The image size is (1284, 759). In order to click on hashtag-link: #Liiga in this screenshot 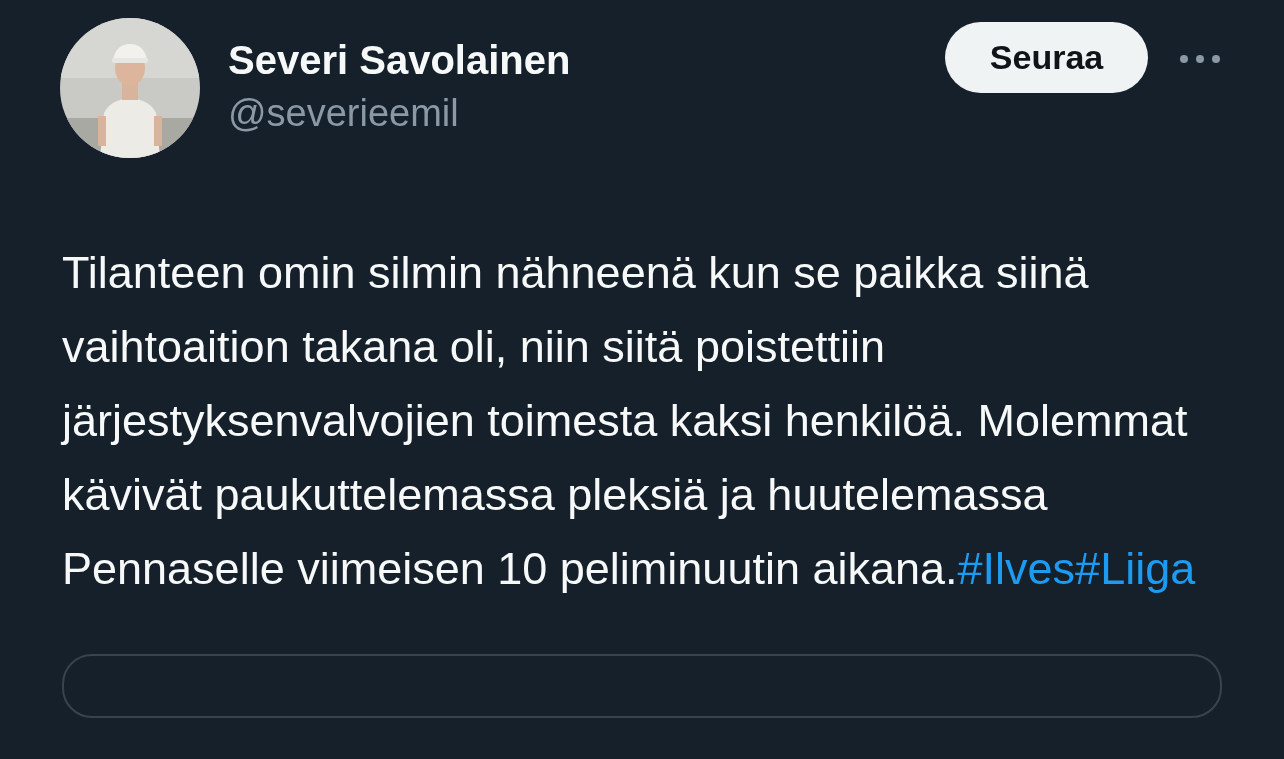, I will do `click(1135, 568)`.